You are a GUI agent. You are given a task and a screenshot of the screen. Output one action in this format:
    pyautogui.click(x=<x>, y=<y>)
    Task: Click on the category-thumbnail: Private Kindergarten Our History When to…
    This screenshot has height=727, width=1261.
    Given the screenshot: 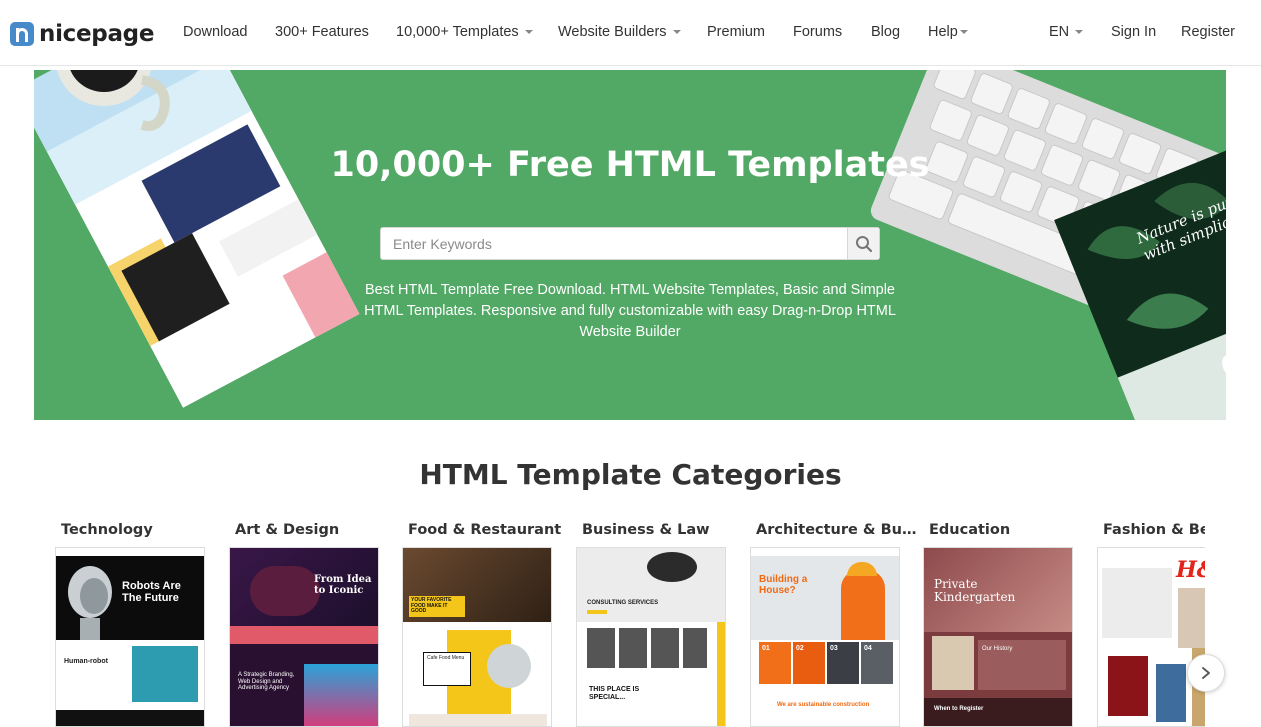 What is the action you would take?
    pyautogui.click(x=998, y=637)
    